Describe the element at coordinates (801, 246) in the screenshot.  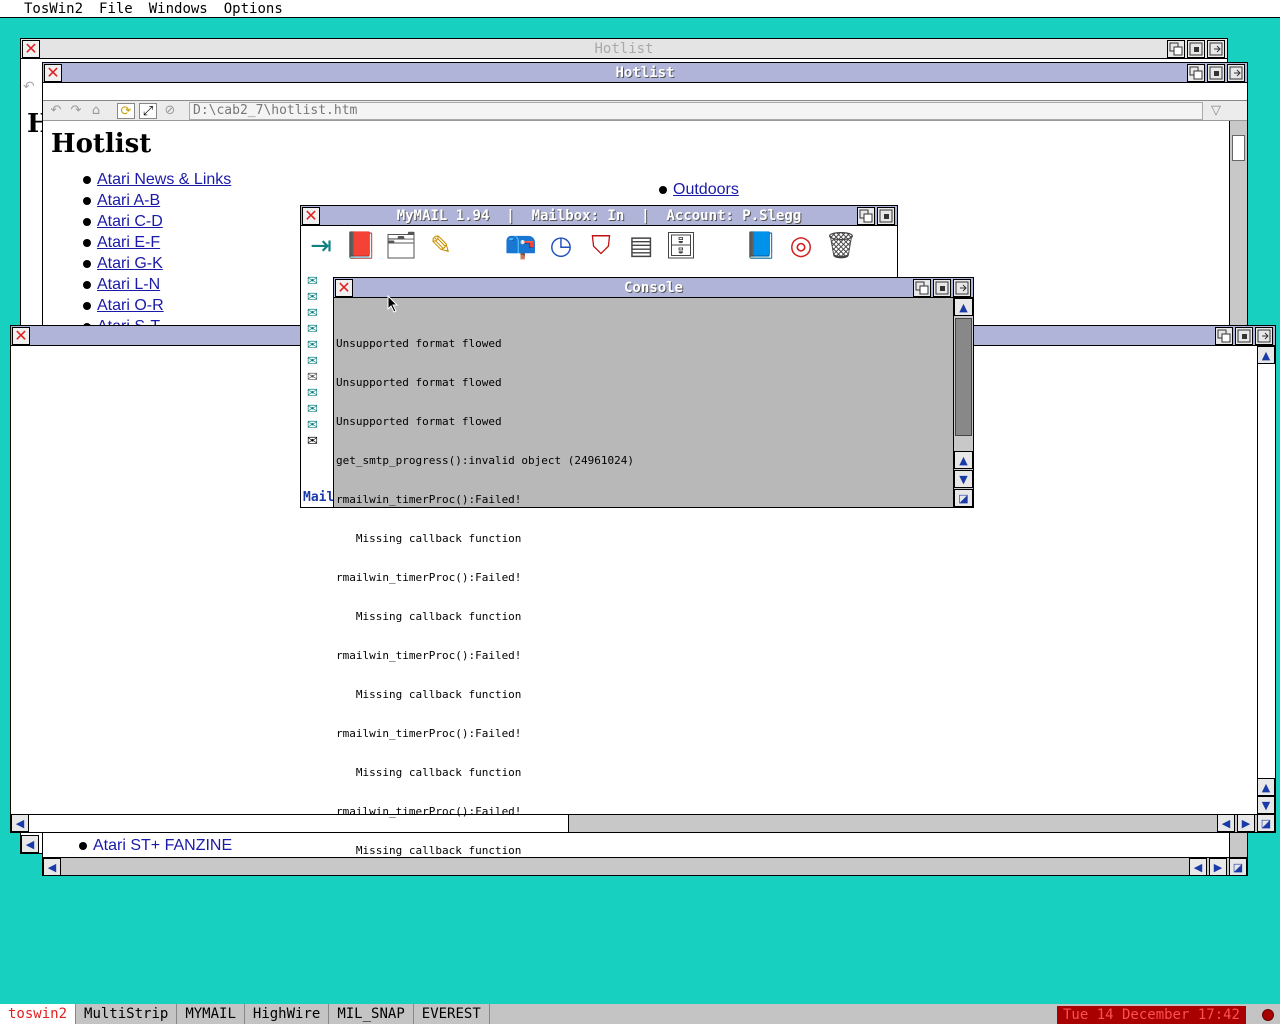
I see `lifebuoy-icon: ◎` at that location.